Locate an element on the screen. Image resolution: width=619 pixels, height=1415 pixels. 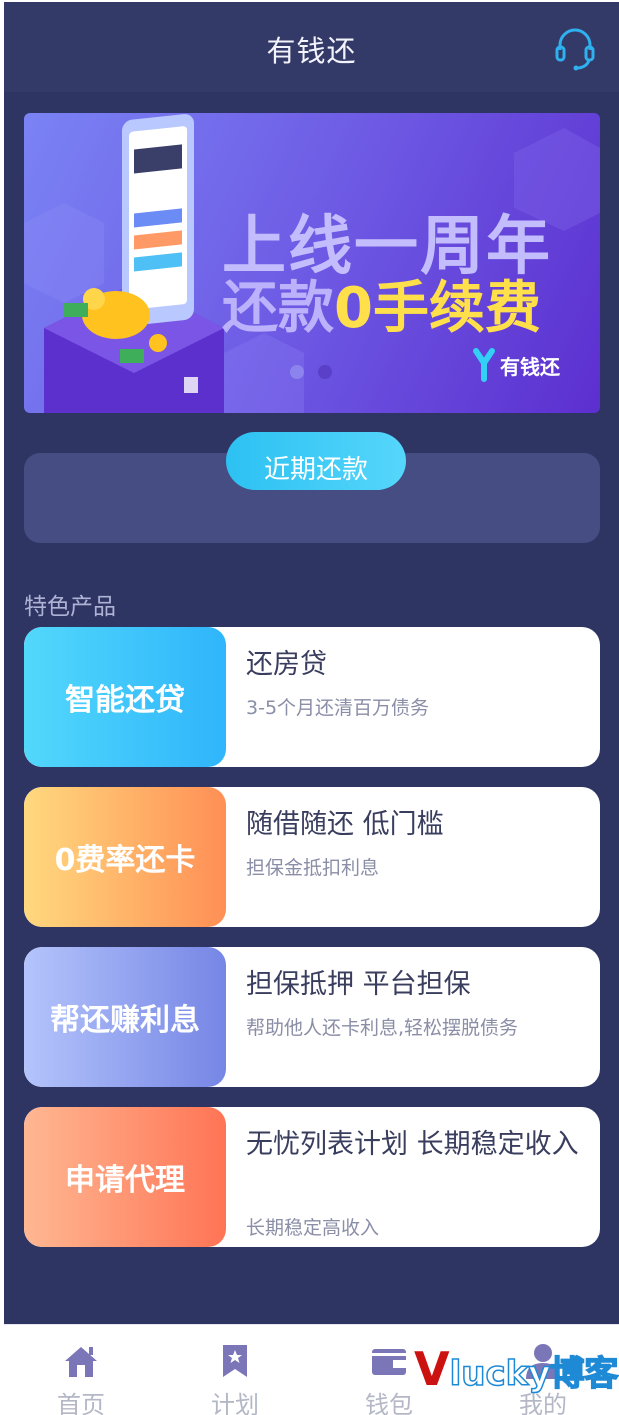
customer-service-icon is located at coordinates (575, 49).